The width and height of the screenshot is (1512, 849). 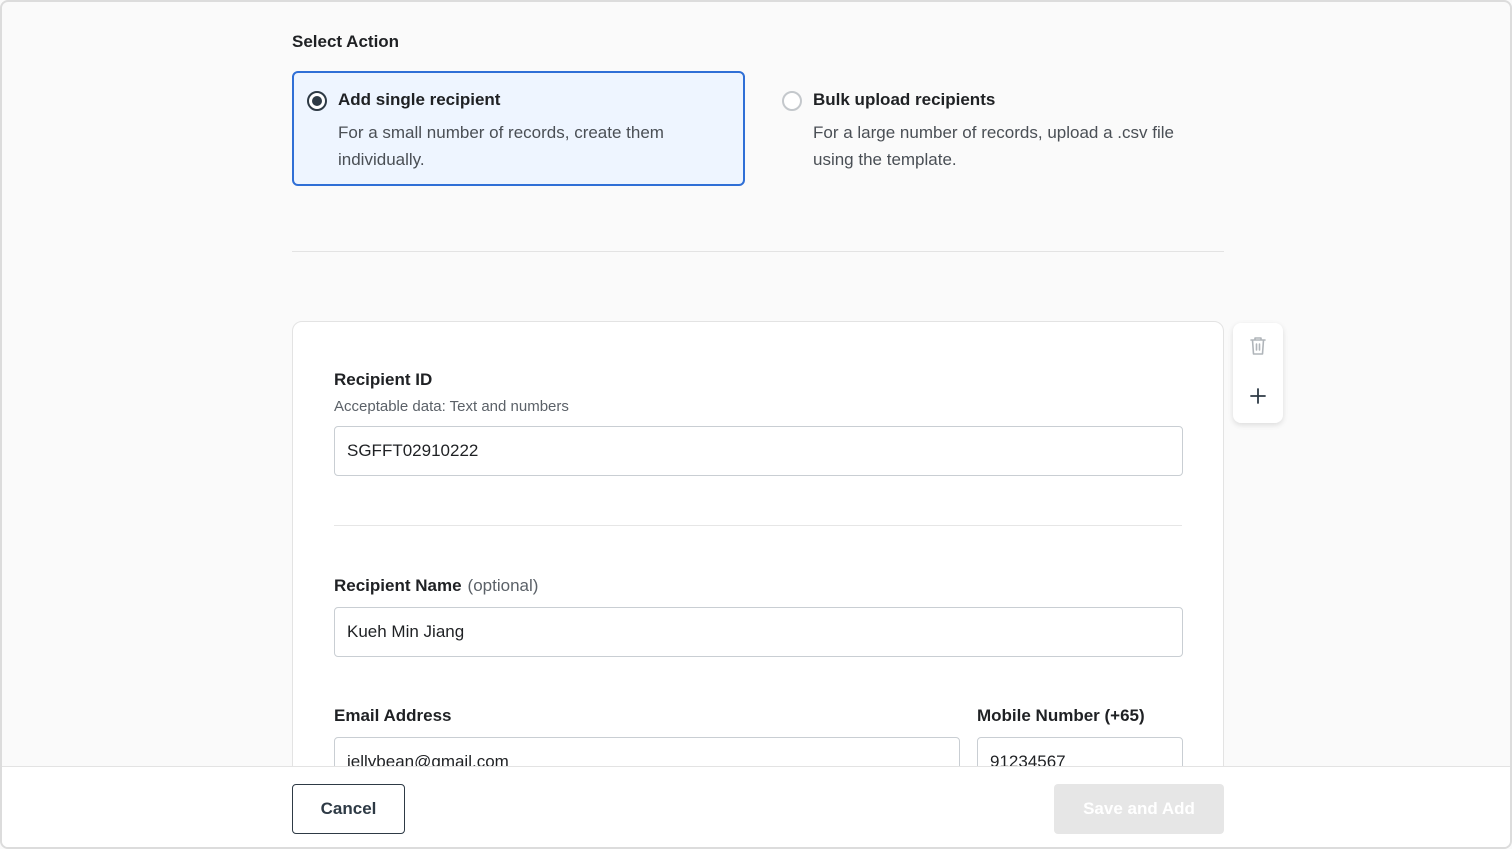 I want to click on option-title: Bulk upload recipients, so click(x=904, y=99).